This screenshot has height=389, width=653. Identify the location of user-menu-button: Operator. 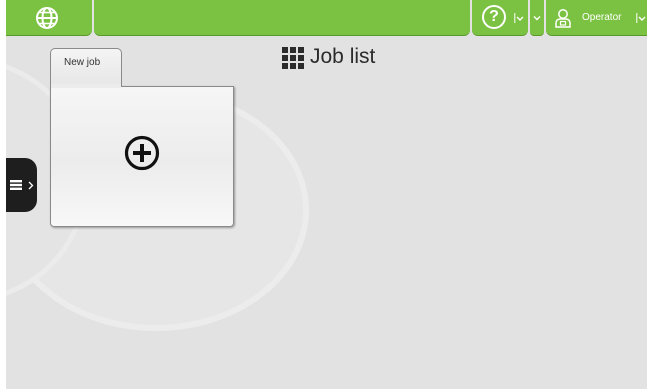
(596, 18).